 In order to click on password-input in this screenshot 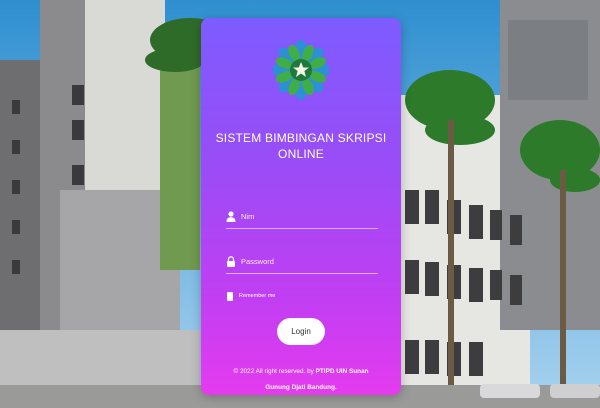, I will do `click(308, 261)`.